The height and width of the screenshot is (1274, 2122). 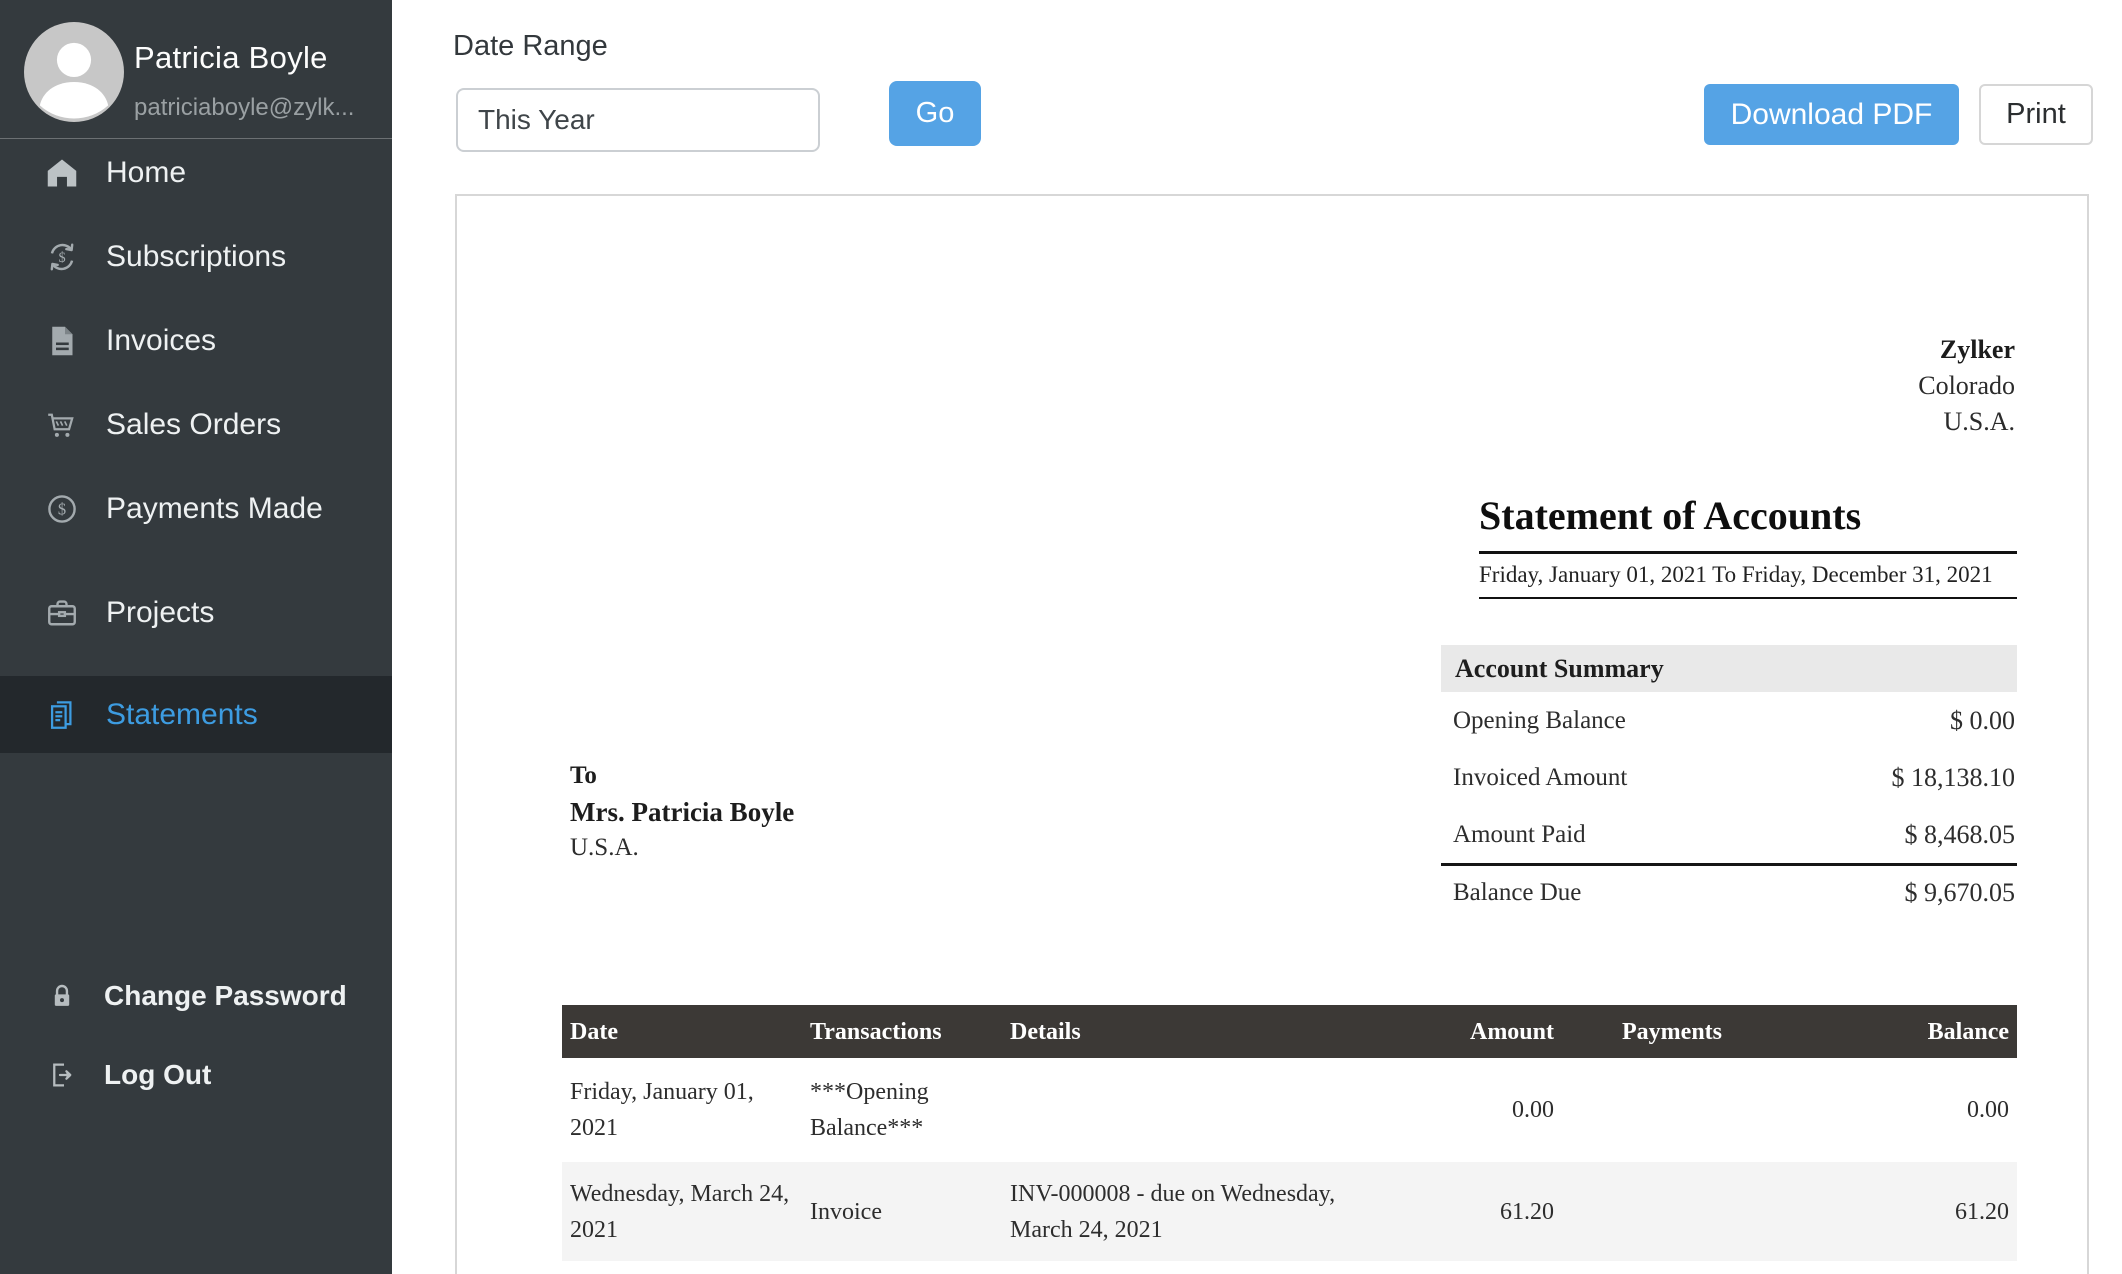 I want to click on sidebar-item-payments-made: $ Payments Made, so click(x=196, y=509).